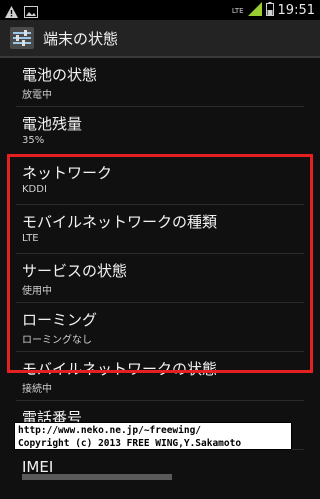 This screenshot has height=499, width=320. I want to click on list-item-mobile-network-type: モバイルネットワークの種類 LTE, so click(160, 229).